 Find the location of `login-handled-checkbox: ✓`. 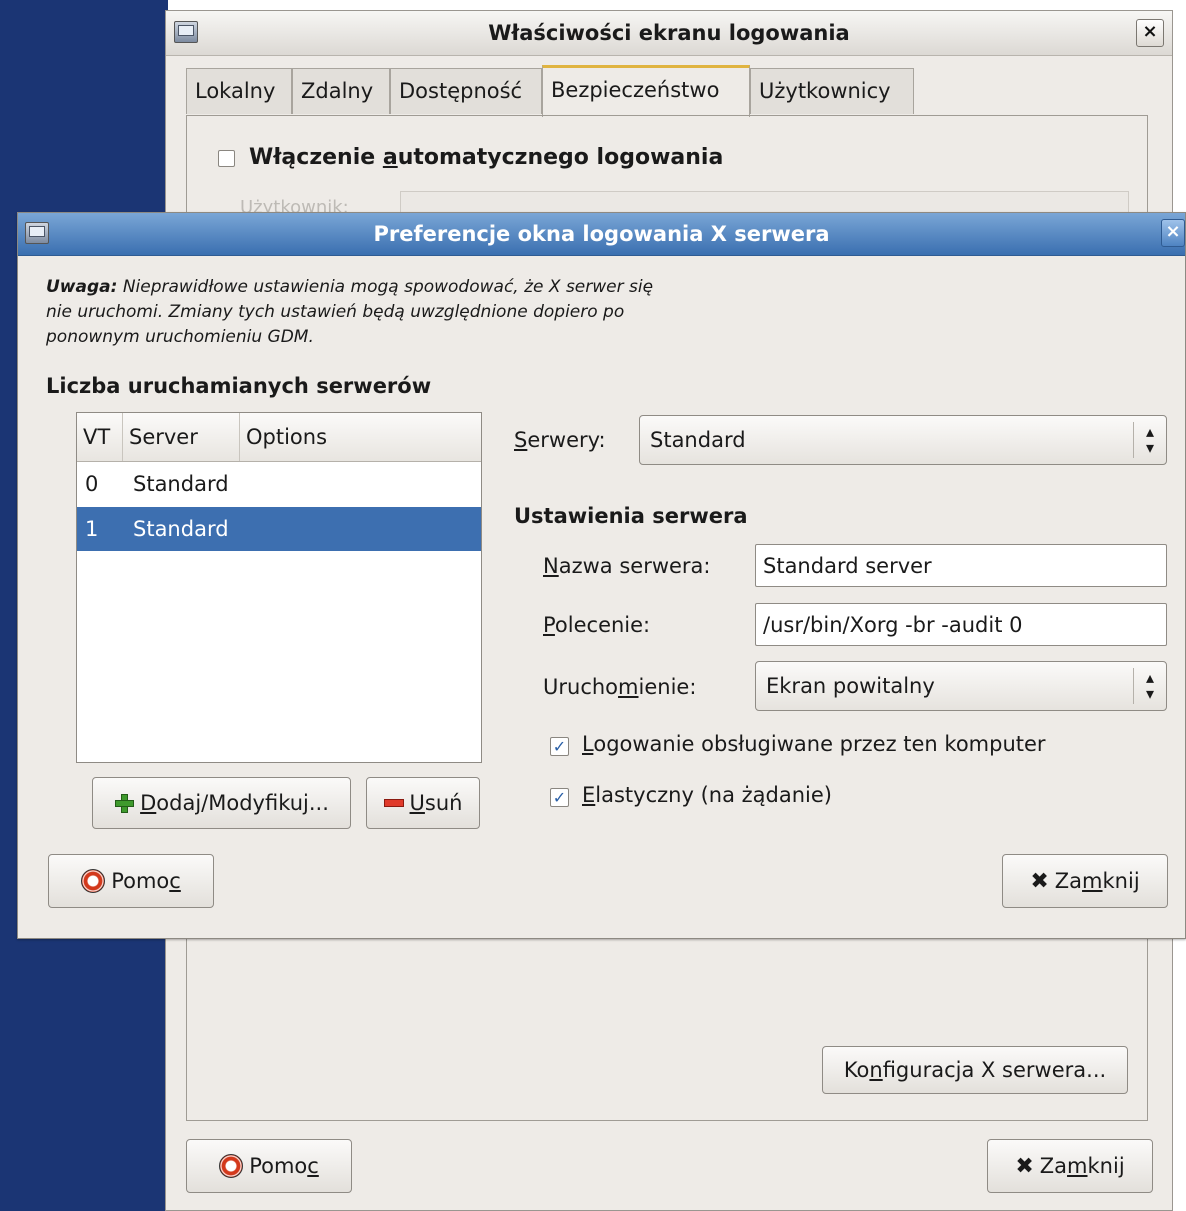

login-handled-checkbox: ✓ is located at coordinates (559, 746).